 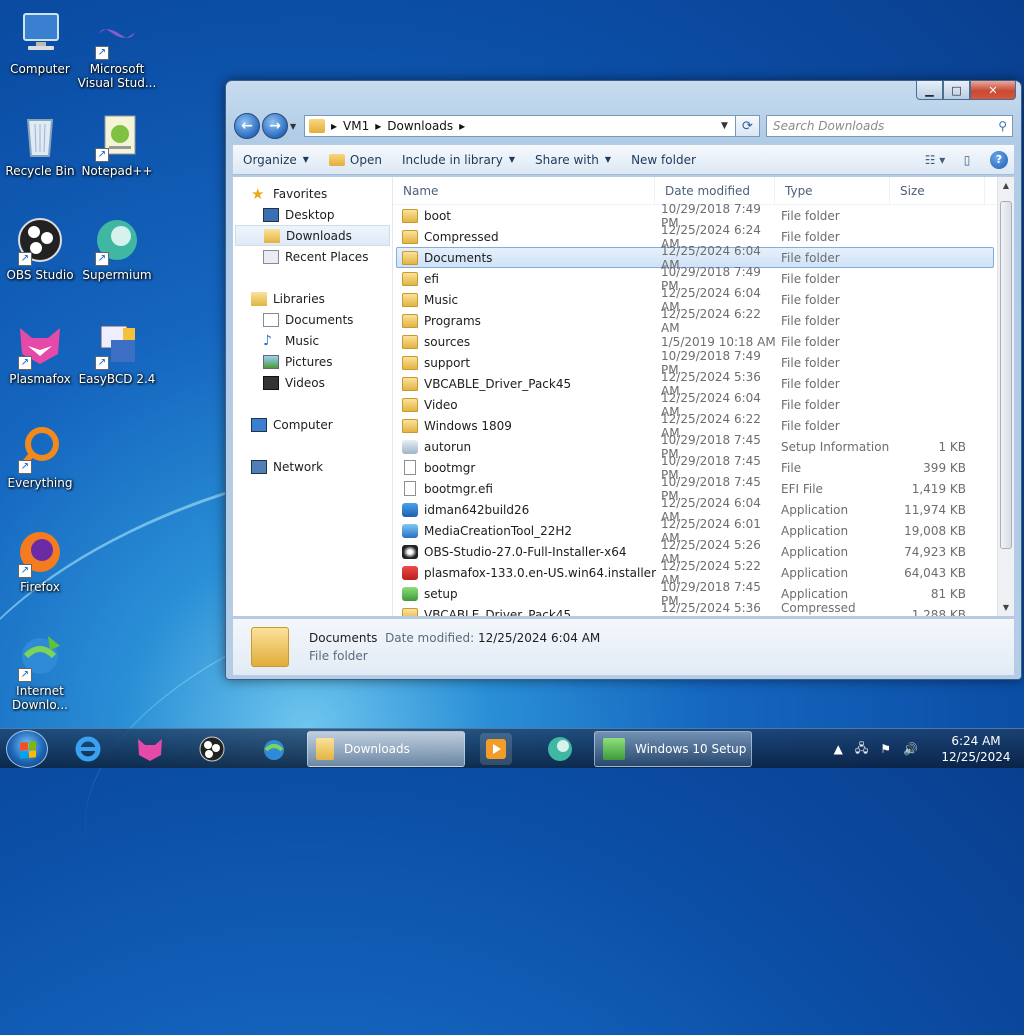 I want to click on nav-computer: Computer, so click(x=312, y=424).